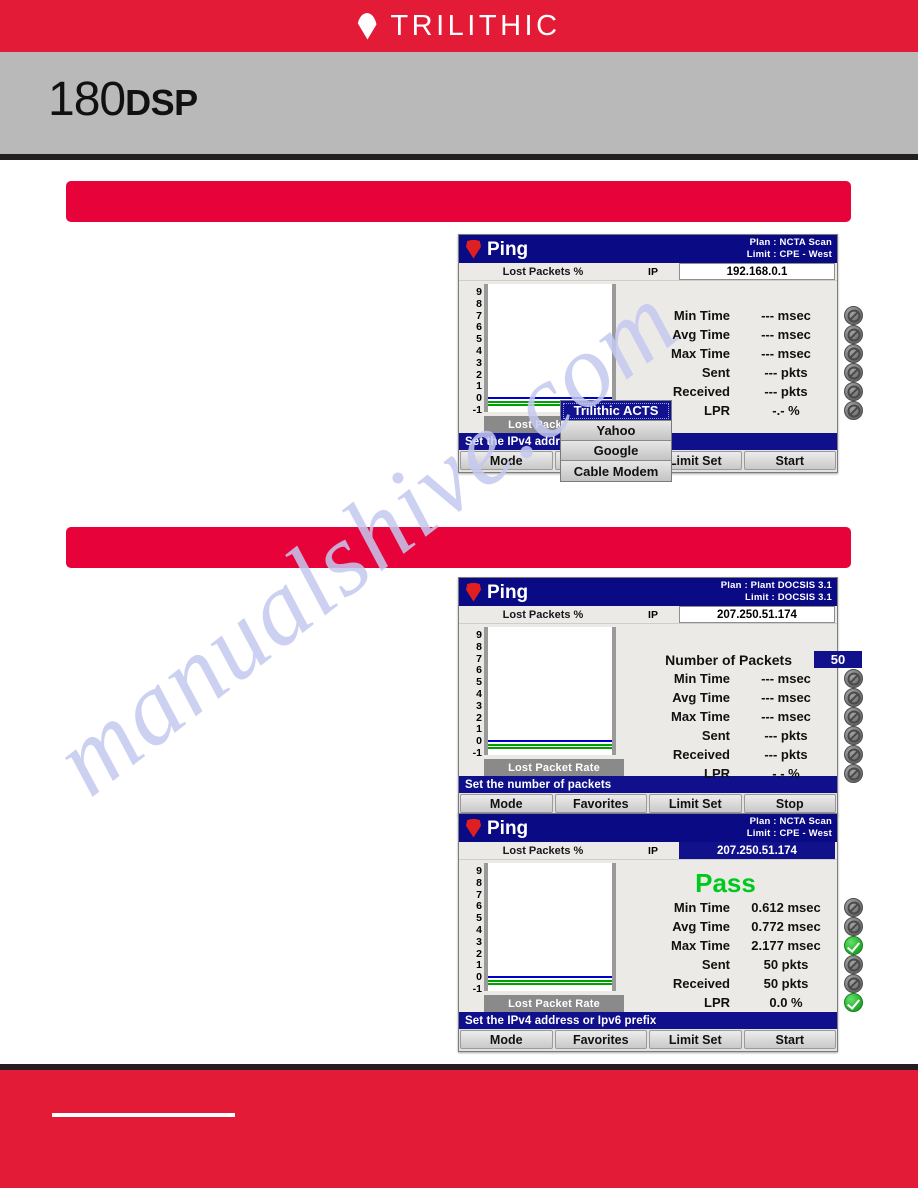 This screenshot has height=1188, width=918. What do you see at coordinates (479, 374) in the screenshot?
I see `chart-y-tick: 2` at bounding box center [479, 374].